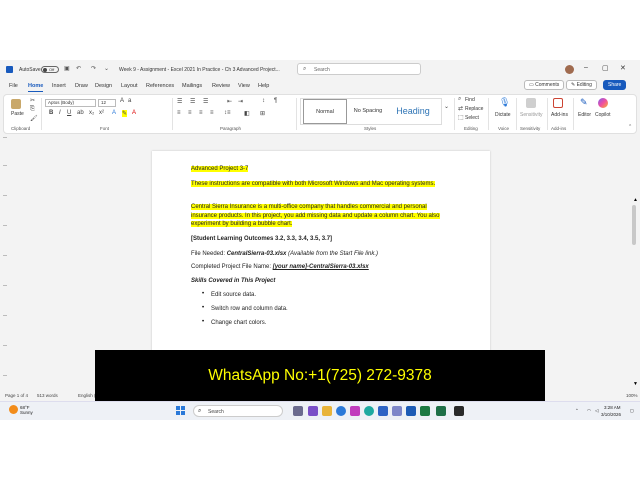  Describe the element at coordinates (122, 101) in the screenshot. I see `grow-font-icon: A` at that location.